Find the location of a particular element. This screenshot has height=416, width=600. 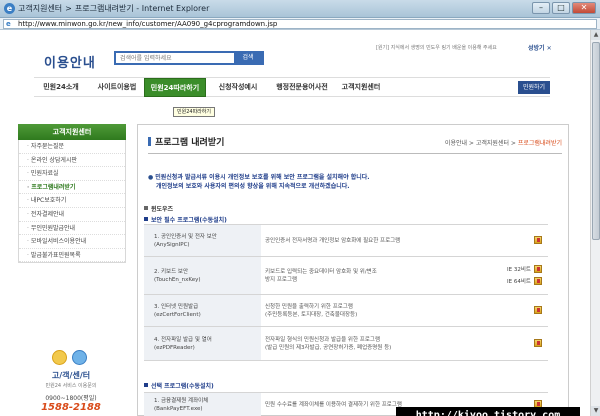

program-name: 2. 키보드 보안 (TouchEn_nxKey) is located at coordinates (202, 275).